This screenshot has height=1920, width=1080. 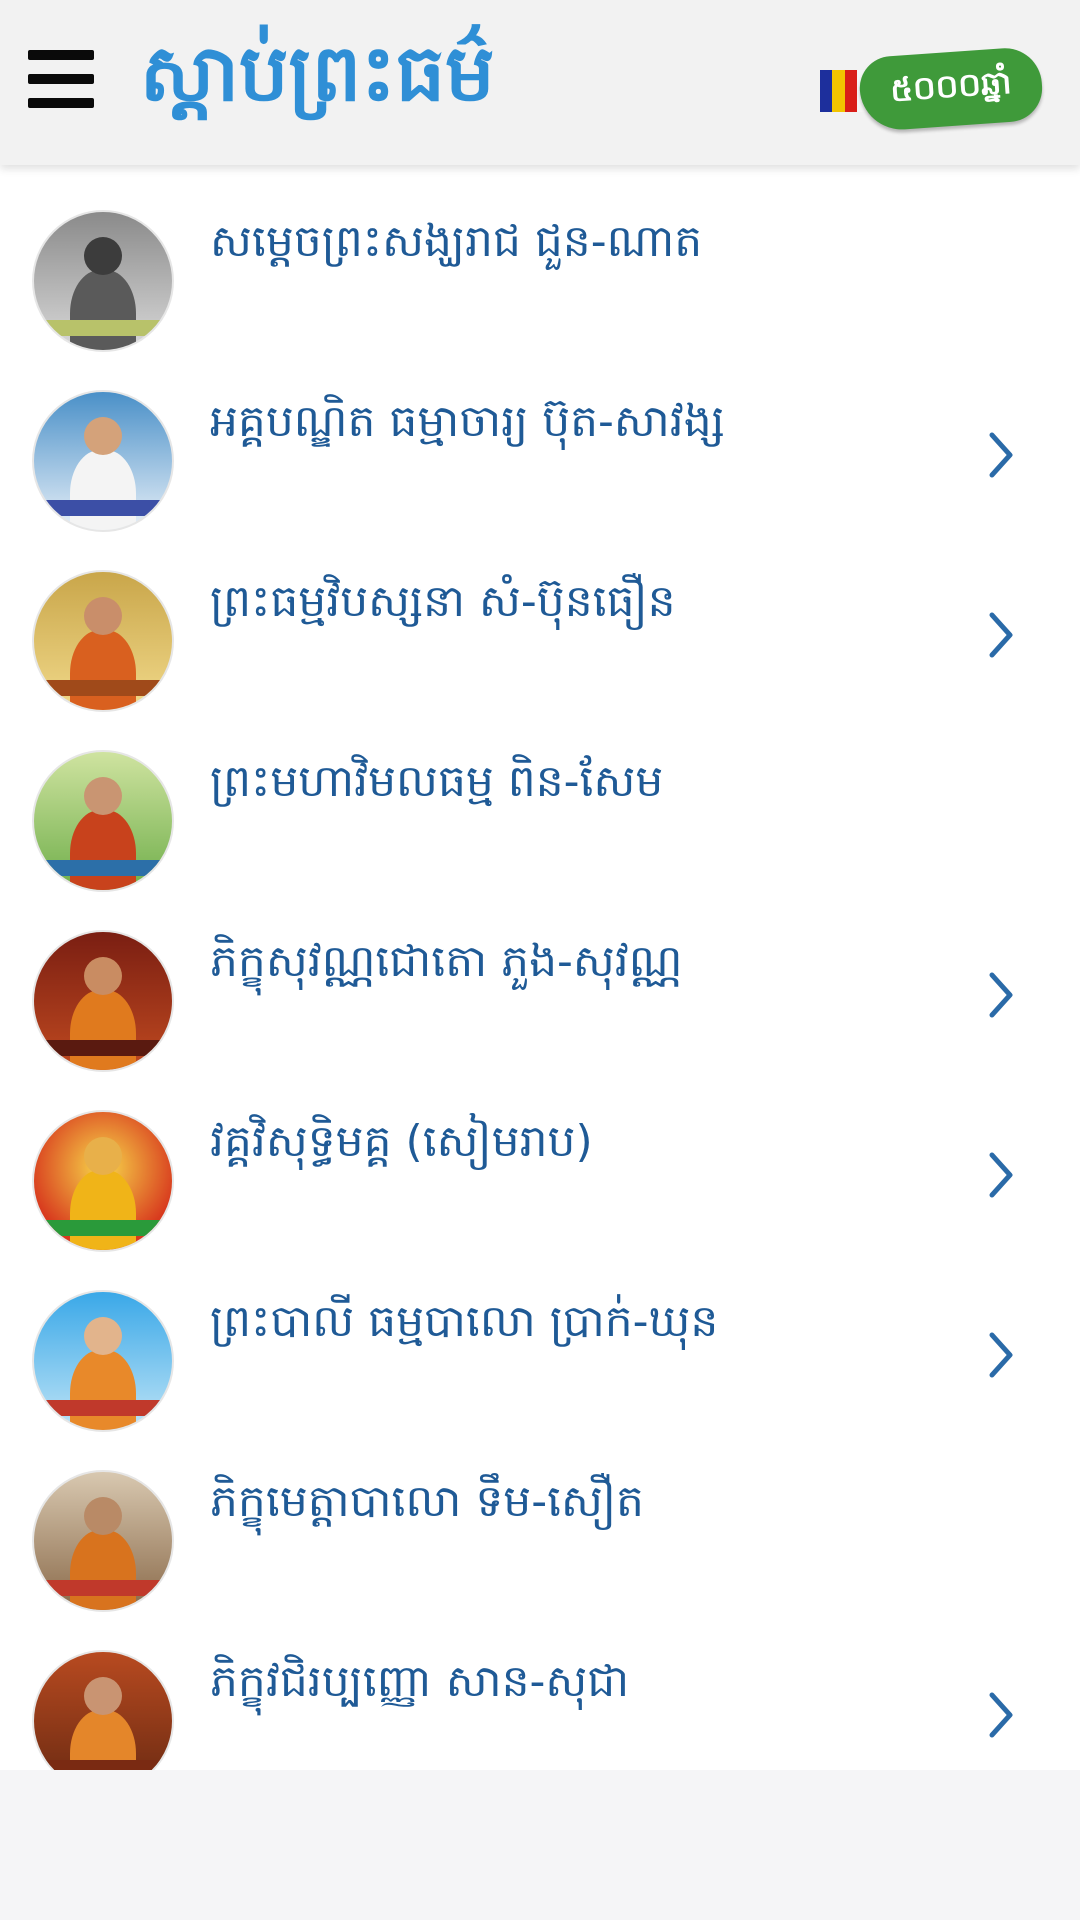 What do you see at coordinates (540, 82) in the screenshot?
I see `app-header: ស្ដាប់ព្រះធម៌ ៥០០០ឆ្នាំ` at bounding box center [540, 82].